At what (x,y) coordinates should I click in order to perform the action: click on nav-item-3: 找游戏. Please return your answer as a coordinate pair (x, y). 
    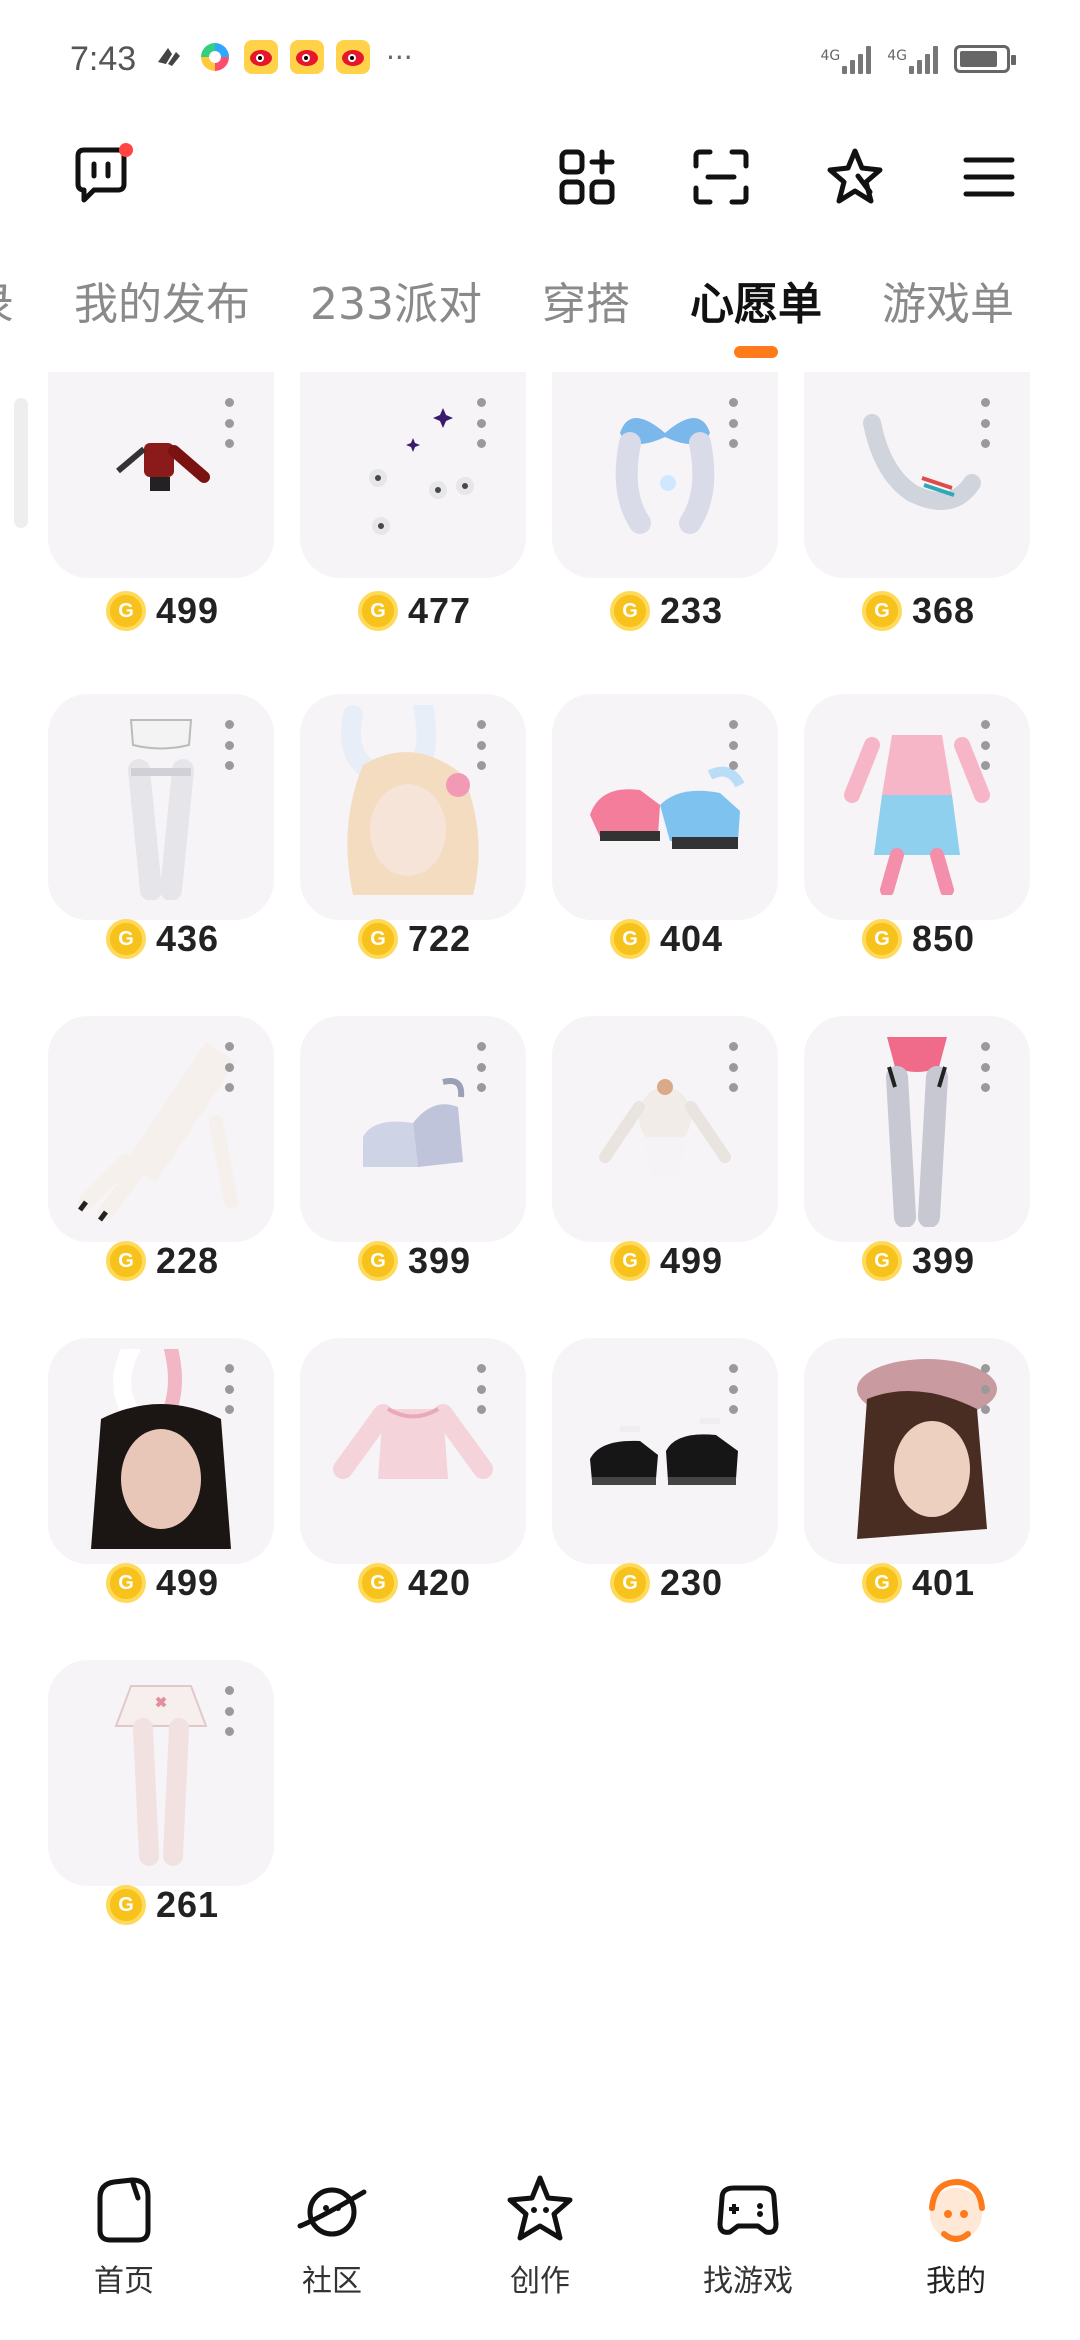
    Looking at the image, I should click on (748, 2240).